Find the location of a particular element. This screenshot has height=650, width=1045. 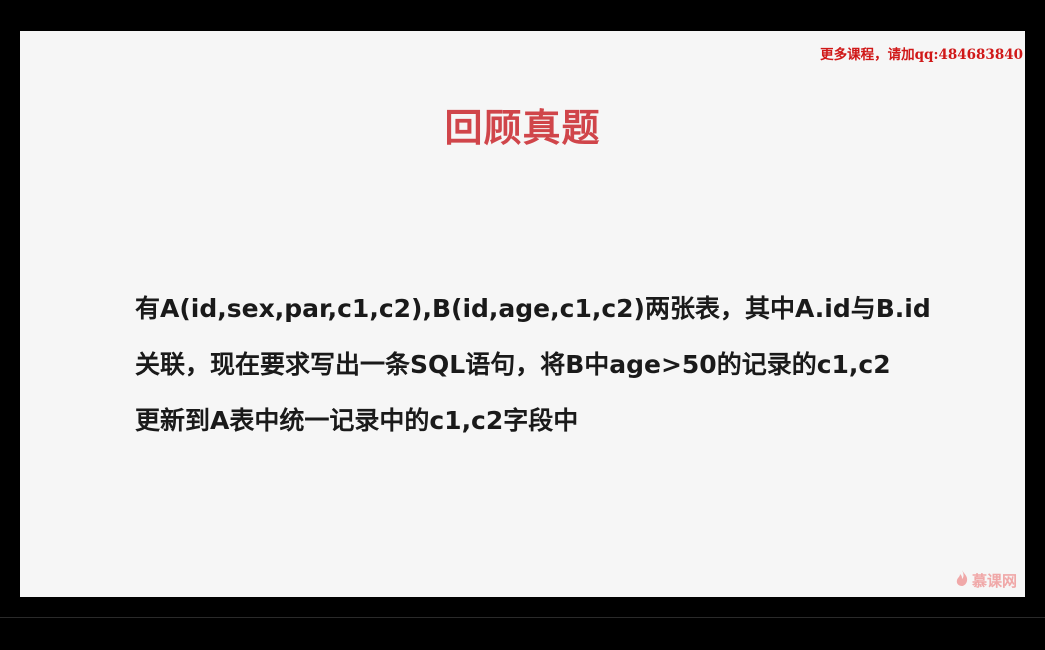

flame-icon is located at coordinates (962, 580).